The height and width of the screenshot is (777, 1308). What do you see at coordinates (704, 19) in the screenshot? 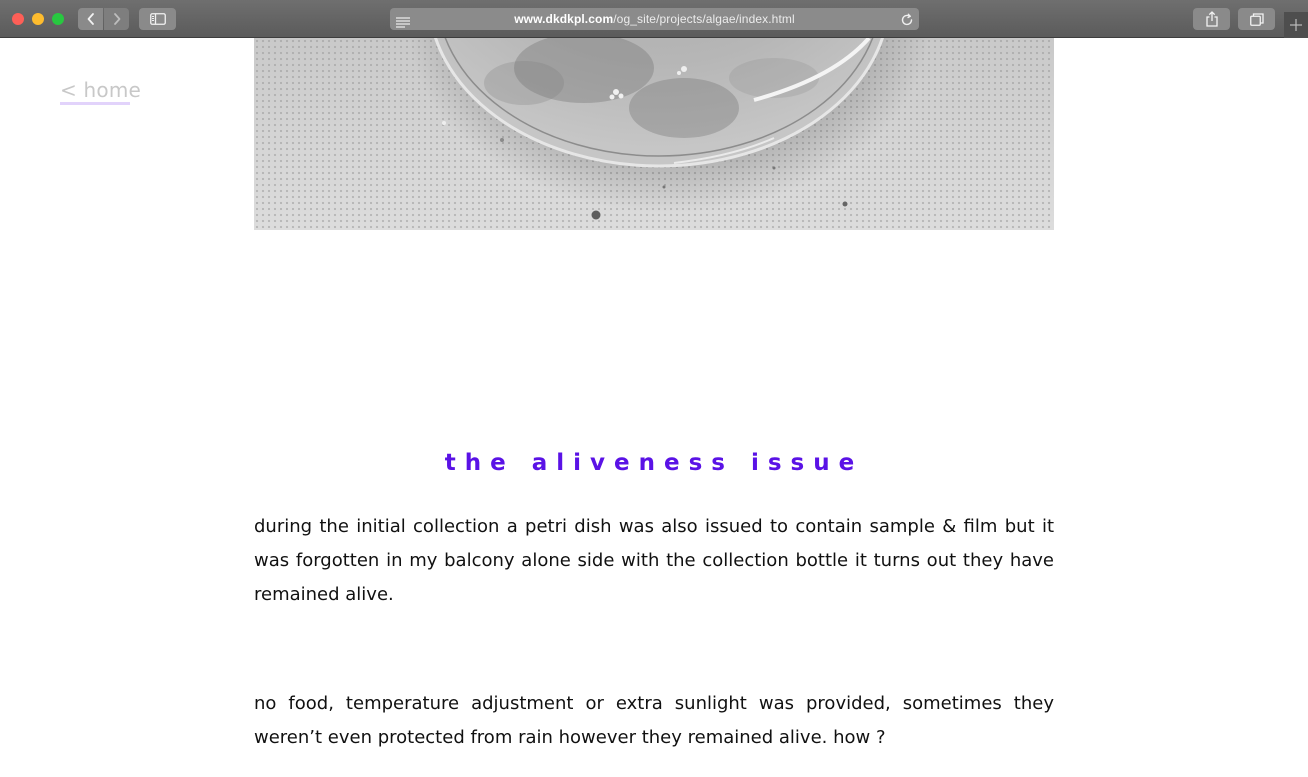
I see `url-path: /og_site/projects/algae/index.html` at bounding box center [704, 19].